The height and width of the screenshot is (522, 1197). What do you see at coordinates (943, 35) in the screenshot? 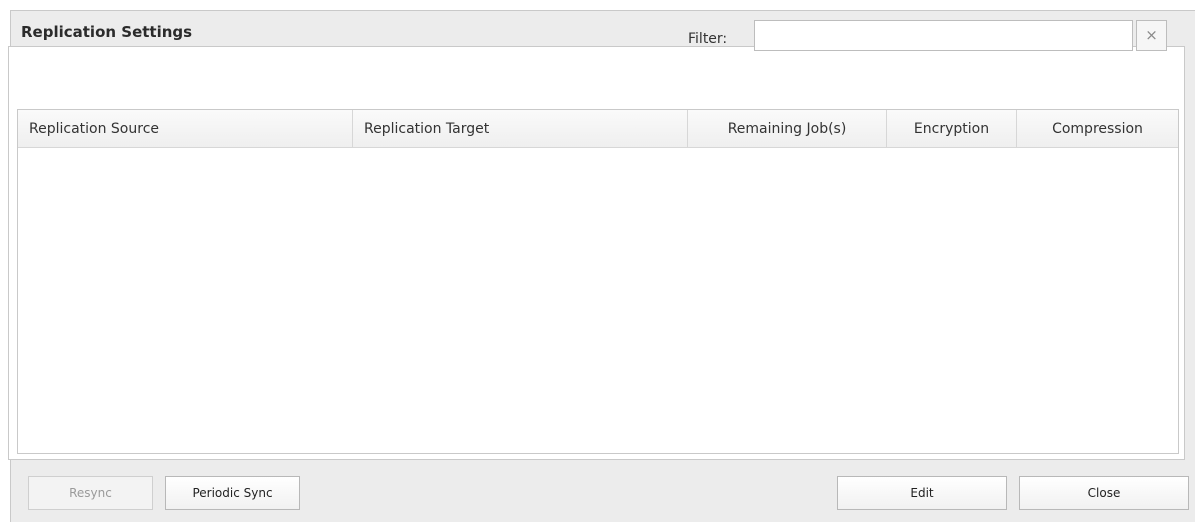
I see `filter-input` at bounding box center [943, 35].